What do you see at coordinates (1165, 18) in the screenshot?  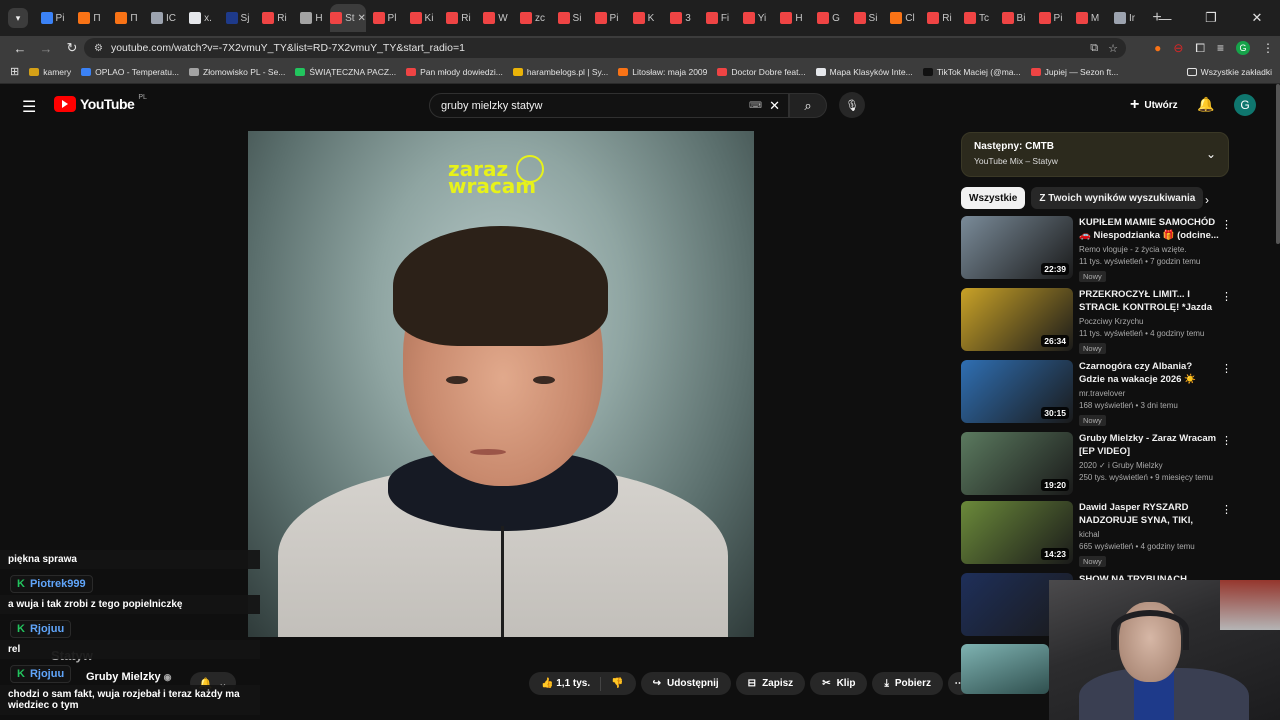 I see `minimize-button: —` at bounding box center [1165, 18].